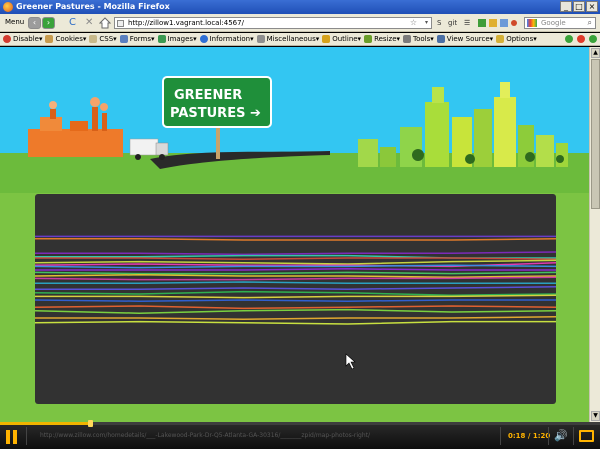 The height and width of the screenshot is (449, 600). Describe the element at coordinates (14, 22) in the screenshot. I see `menu-button: Menu` at that location.